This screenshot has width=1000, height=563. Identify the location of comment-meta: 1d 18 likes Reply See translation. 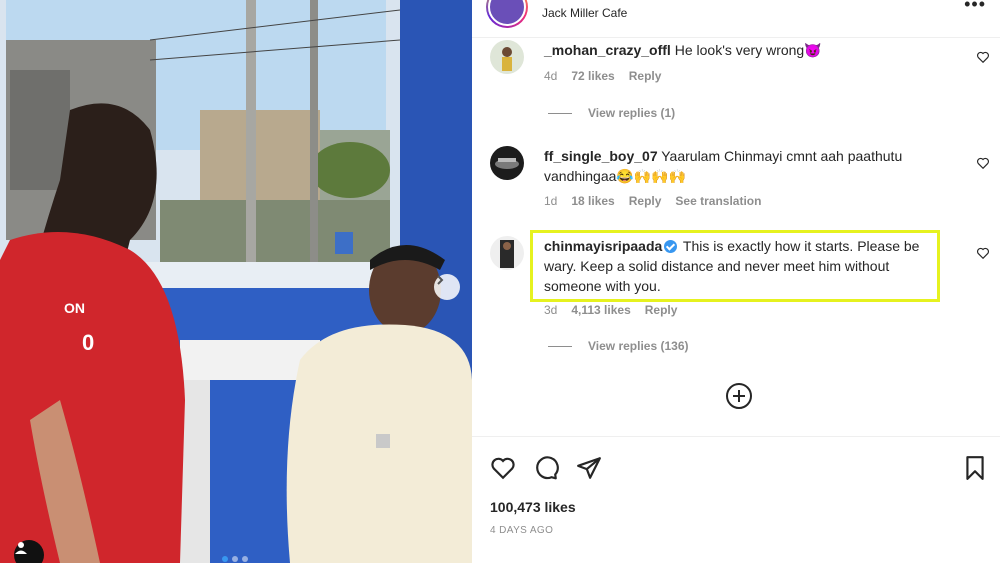
(652, 201).